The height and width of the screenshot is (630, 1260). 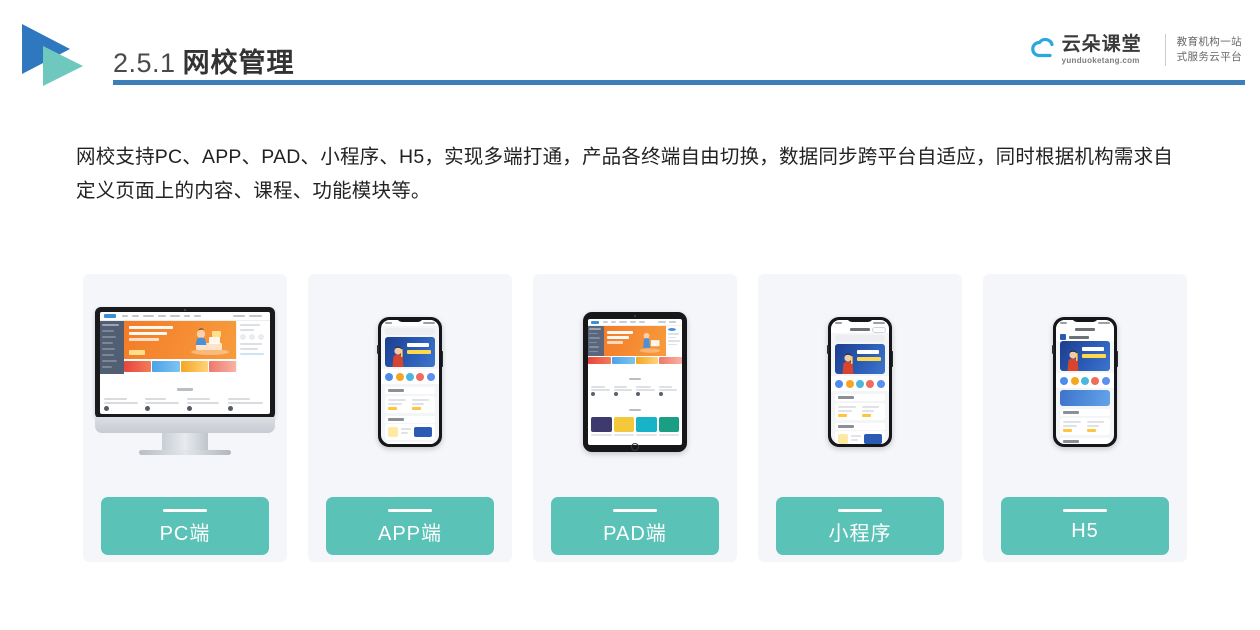 What do you see at coordinates (185, 452) in the screenshot?
I see `monitor-stand-foot` at bounding box center [185, 452].